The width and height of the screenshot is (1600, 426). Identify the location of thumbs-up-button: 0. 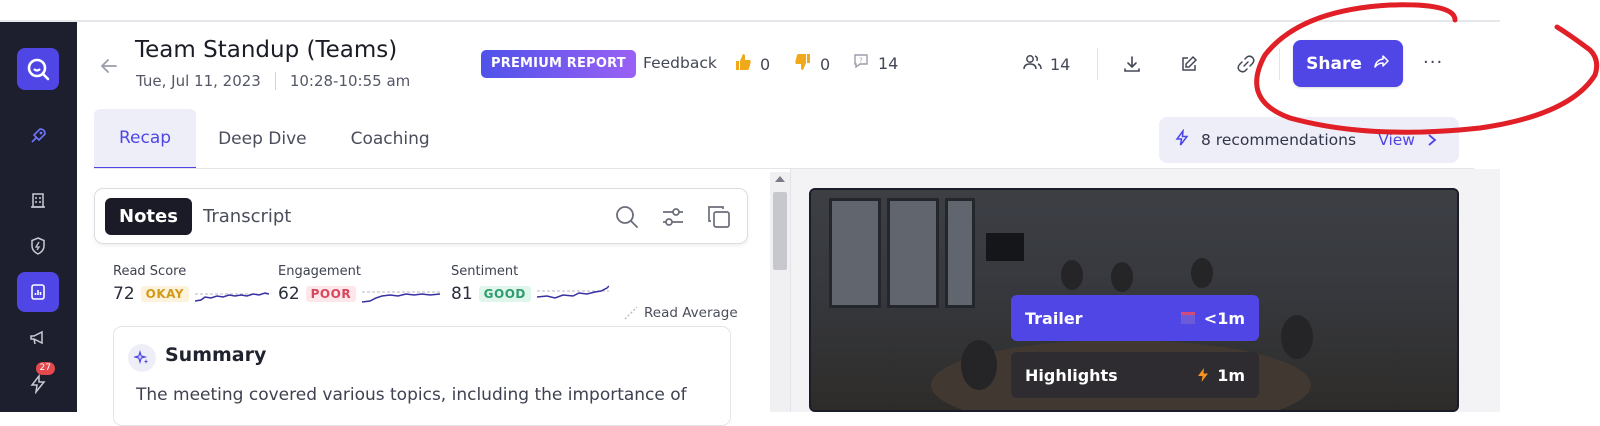
(752, 64).